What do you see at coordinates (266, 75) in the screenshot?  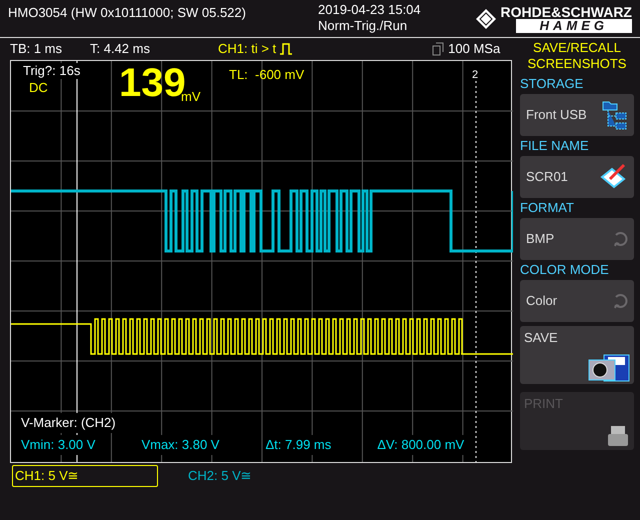 I see `trigger-level-label: TL: -600 mV` at bounding box center [266, 75].